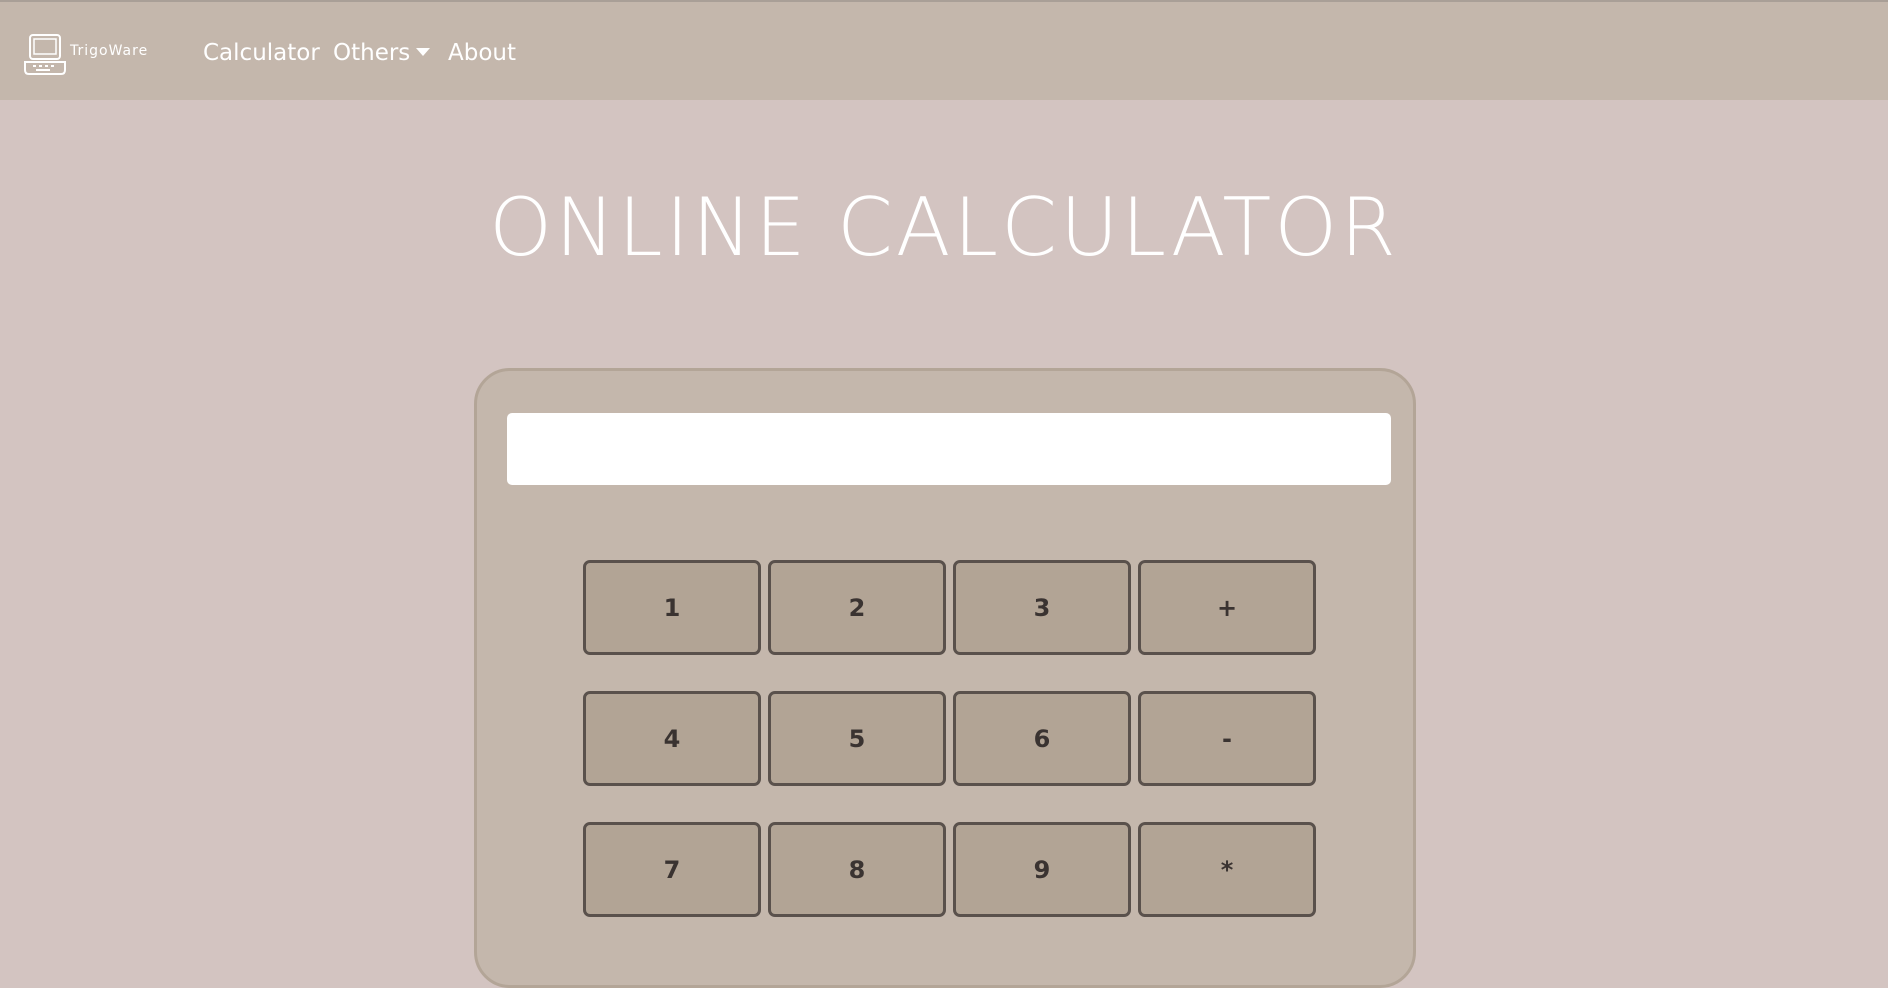 This screenshot has height=988, width=1888. What do you see at coordinates (423, 51) in the screenshot?
I see `caret-down-icon` at bounding box center [423, 51].